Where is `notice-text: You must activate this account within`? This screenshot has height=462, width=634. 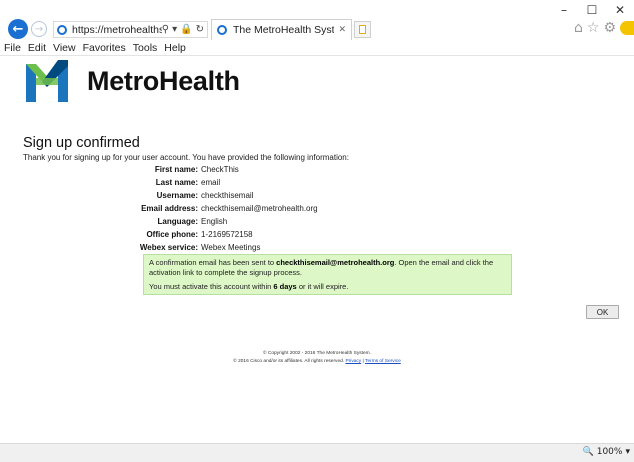 notice-text: You must activate this account within is located at coordinates (211, 286).